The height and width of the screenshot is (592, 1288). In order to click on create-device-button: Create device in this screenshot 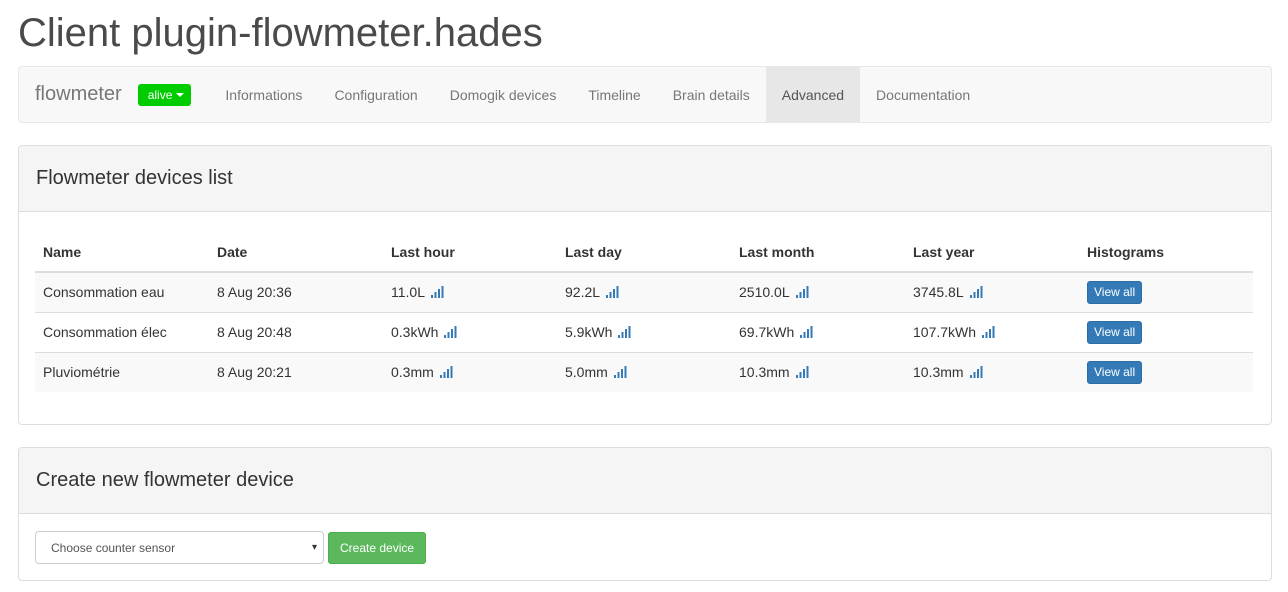, I will do `click(377, 547)`.